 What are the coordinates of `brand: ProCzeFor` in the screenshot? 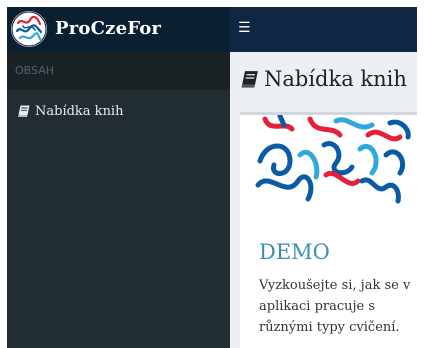 It's located at (118, 29).